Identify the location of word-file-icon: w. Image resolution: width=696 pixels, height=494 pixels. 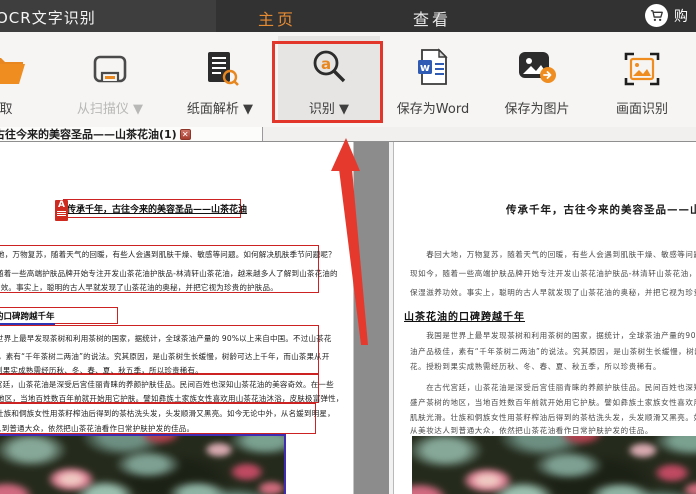
(433, 63).